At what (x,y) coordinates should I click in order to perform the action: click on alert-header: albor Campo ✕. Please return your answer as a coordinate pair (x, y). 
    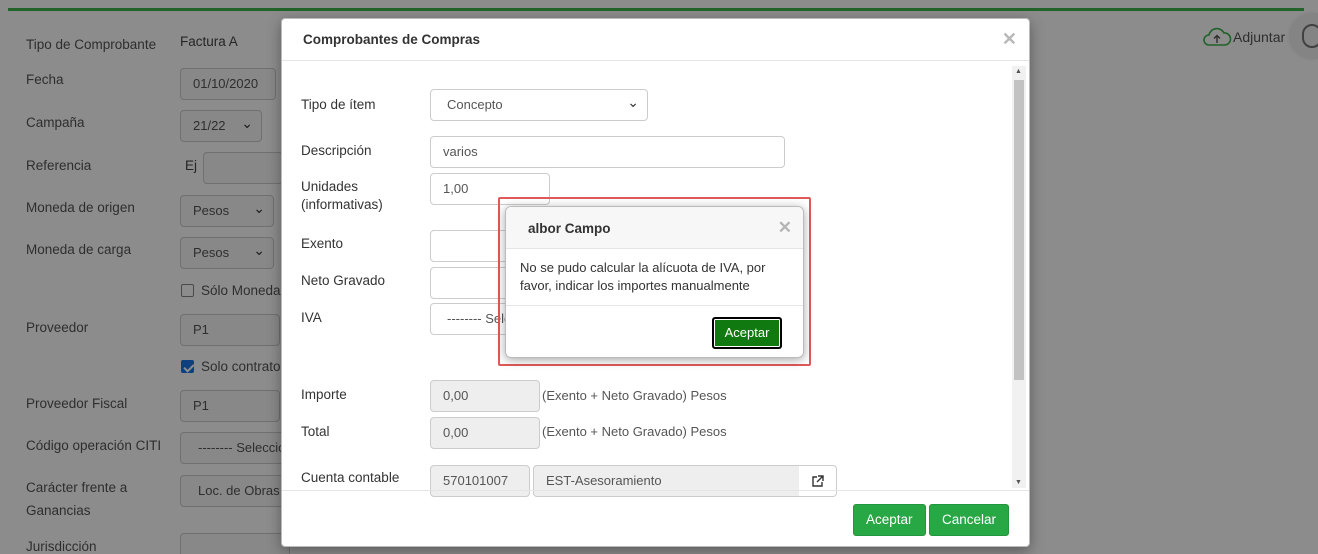
    Looking at the image, I should click on (654, 228).